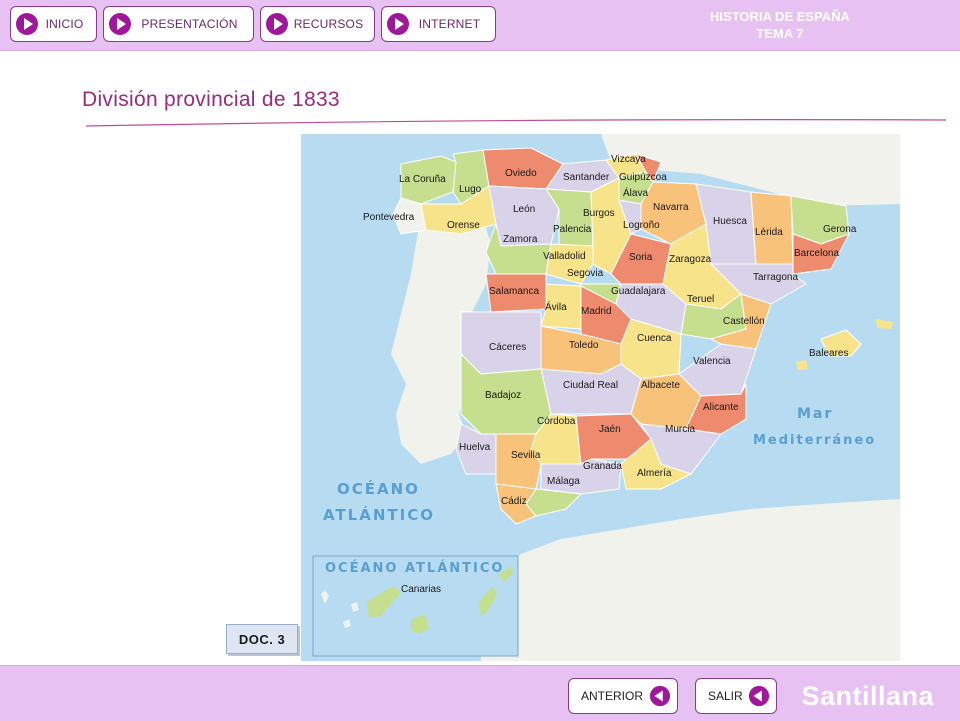  Describe the element at coordinates (211, 99) in the screenshot. I see `page-title: División provincial de 1833` at that location.